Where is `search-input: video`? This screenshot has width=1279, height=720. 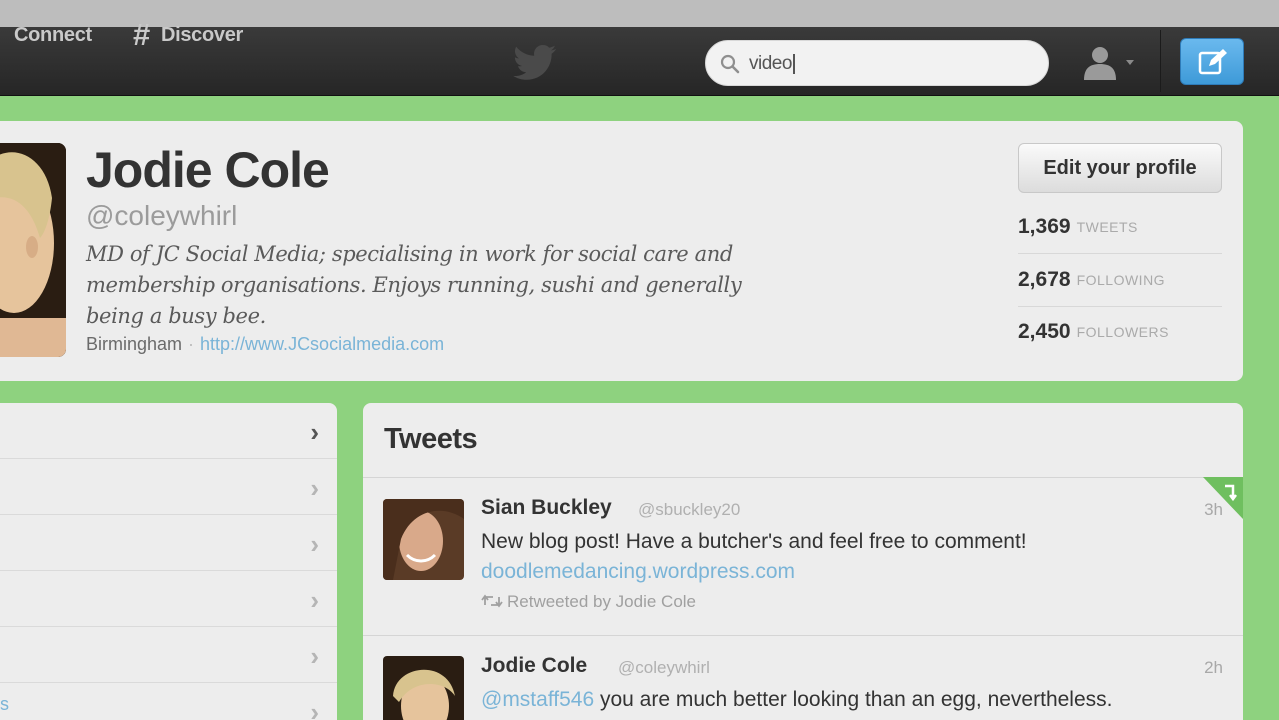
search-input: video is located at coordinates (772, 64).